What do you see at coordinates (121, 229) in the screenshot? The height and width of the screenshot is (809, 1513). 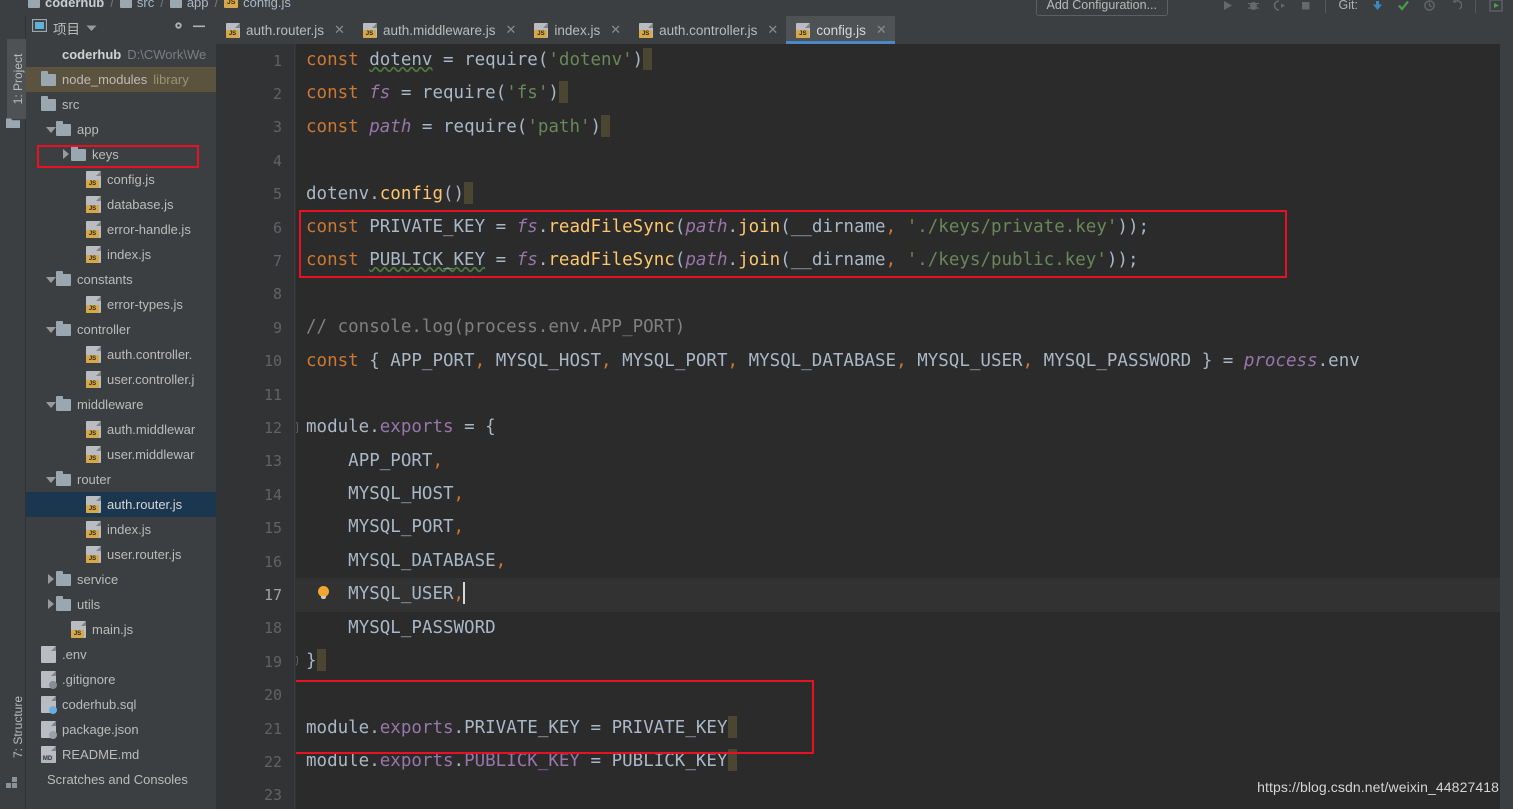 I see `tree-row: JS error-handle.js` at bounding box center [121, 229].